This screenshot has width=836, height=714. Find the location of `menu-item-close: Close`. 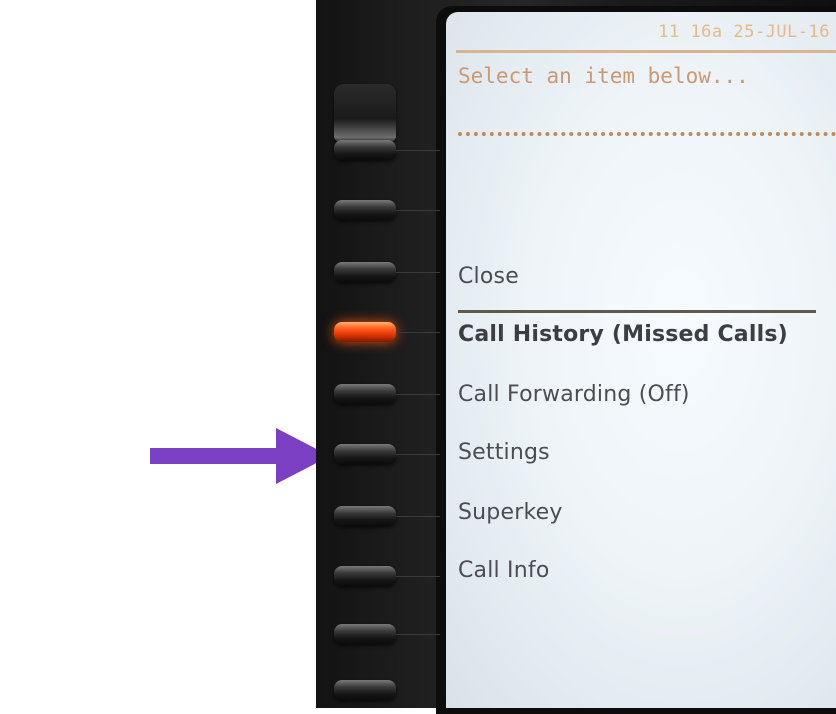

menu-item-close: Close is located at coordinates (488, 276).